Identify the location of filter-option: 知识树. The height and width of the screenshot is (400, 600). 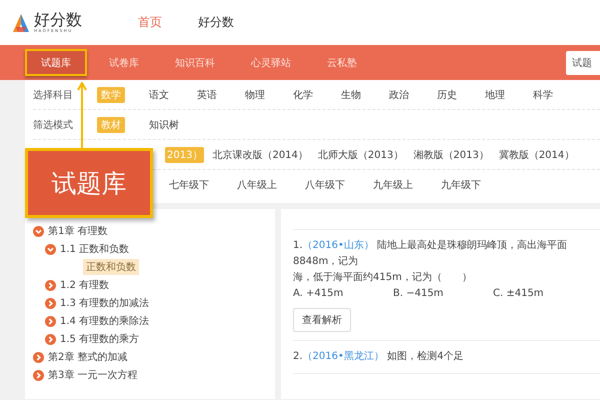
(164, 124).